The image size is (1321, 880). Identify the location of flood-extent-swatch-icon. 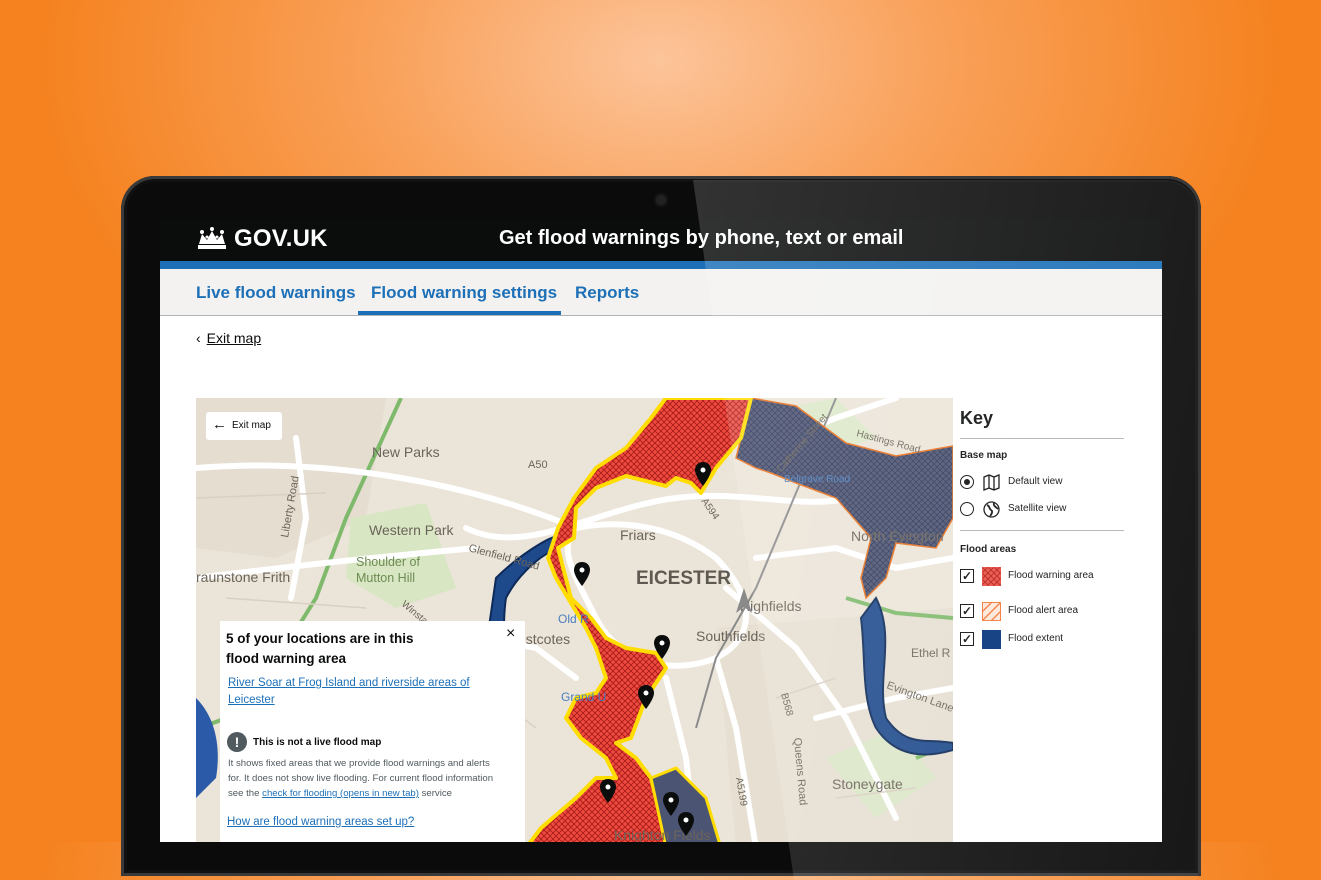
(991, 639).